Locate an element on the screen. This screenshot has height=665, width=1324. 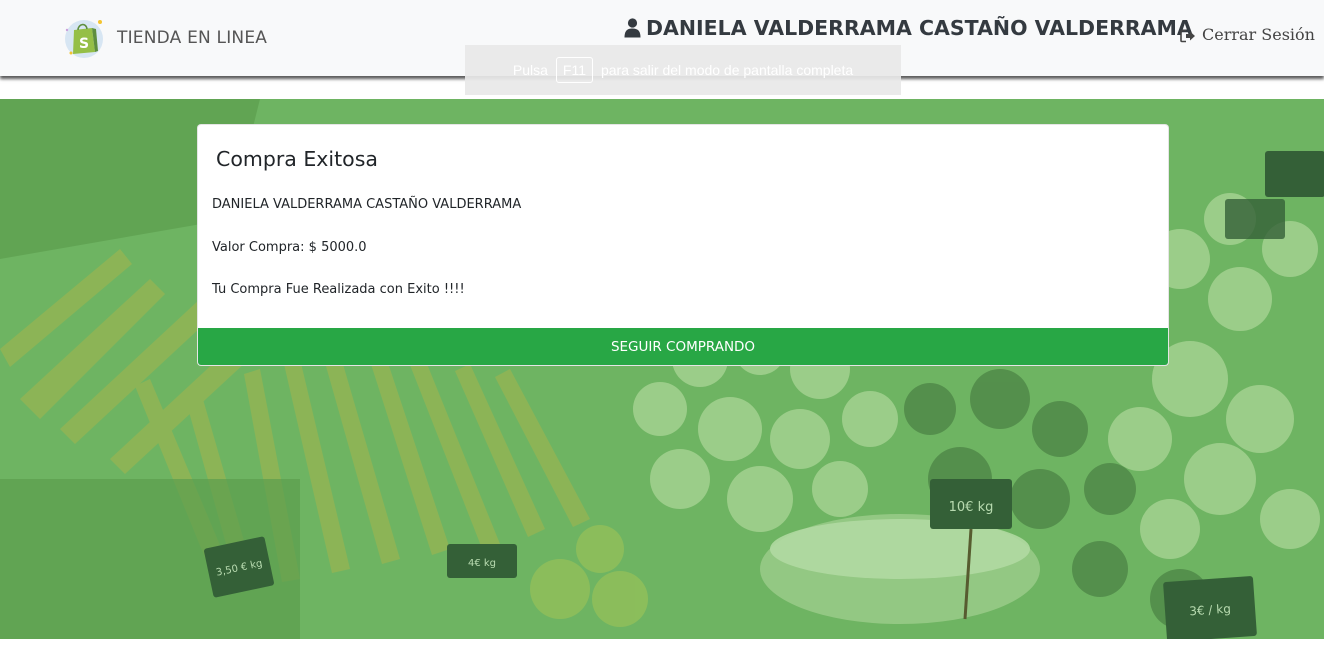
fullscreen-prefix: Pulsa is located at coordinates (530, 70).